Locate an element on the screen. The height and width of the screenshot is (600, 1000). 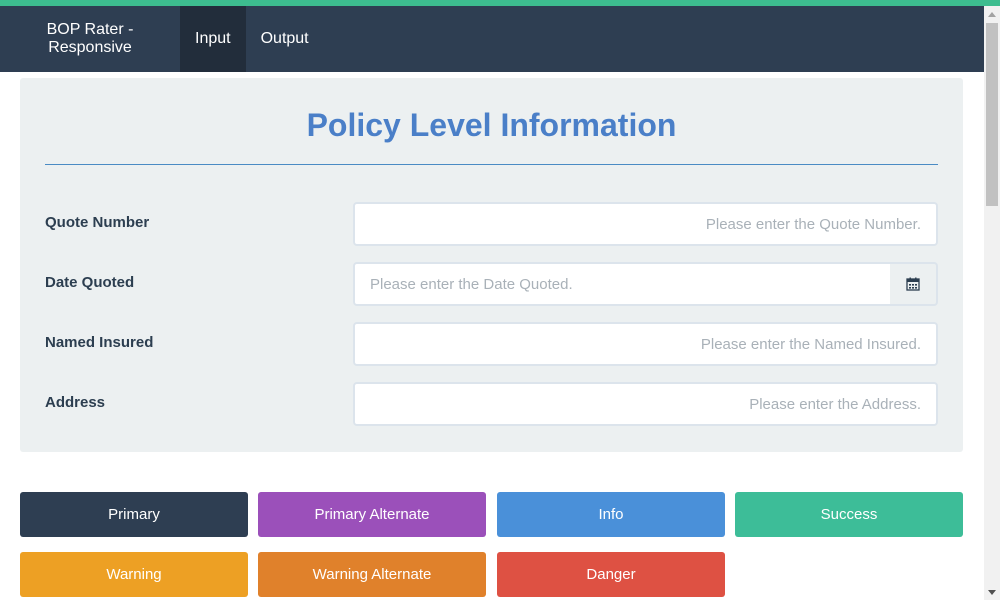
date-picker-button is located at coordinates (914, 284).